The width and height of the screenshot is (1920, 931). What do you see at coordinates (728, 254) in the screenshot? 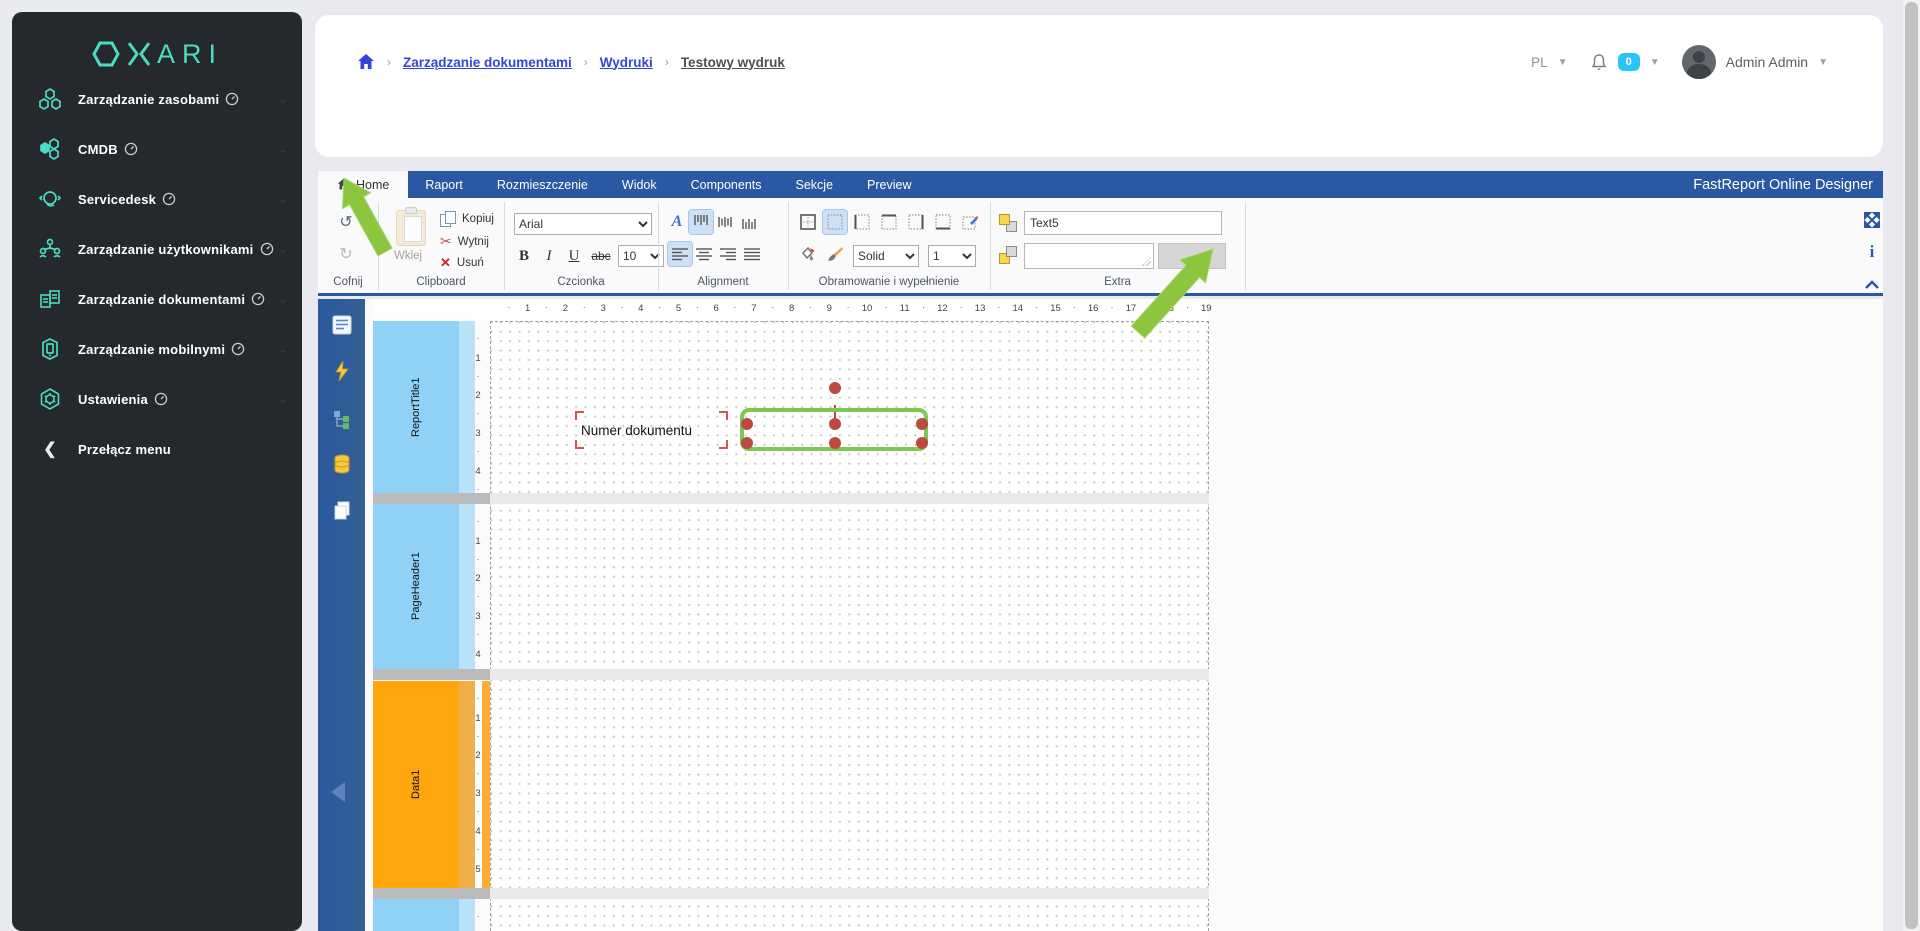
I see `align-right-button` at bounding box center [728, 254].